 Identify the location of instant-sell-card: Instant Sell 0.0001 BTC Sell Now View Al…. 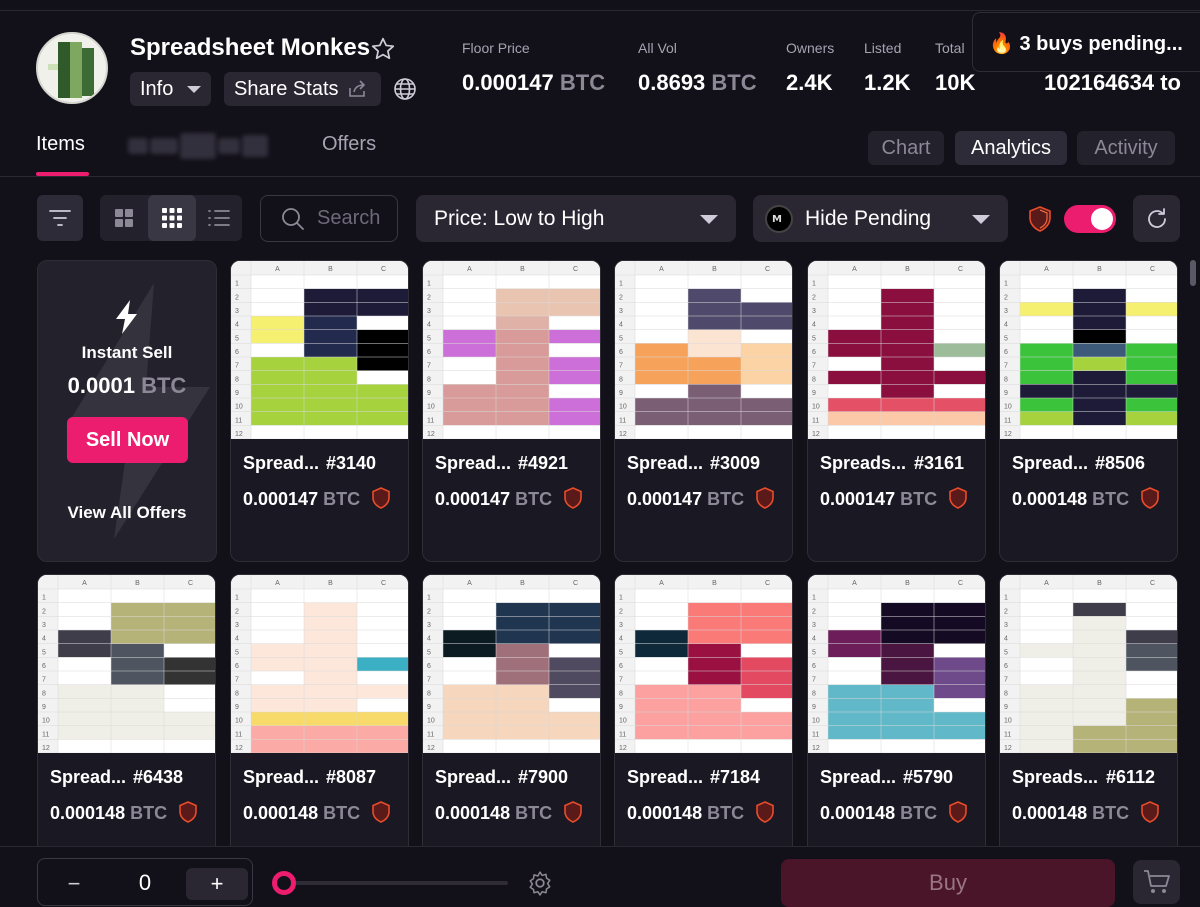
(127, 411).